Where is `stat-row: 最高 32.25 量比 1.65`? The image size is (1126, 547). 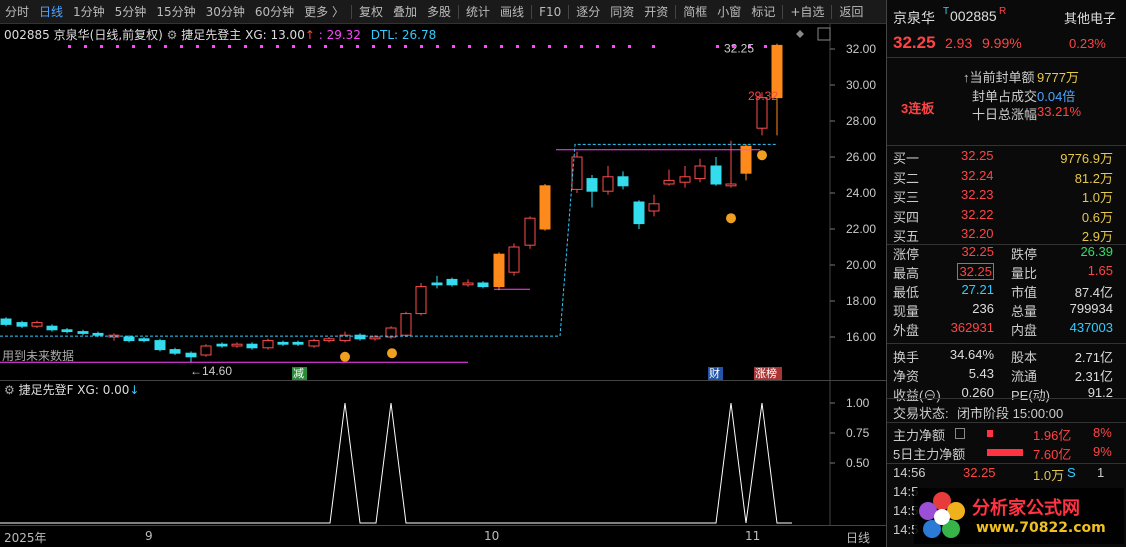
stat-row: 最高 32.25 量比 1.65 is located at coordinates (1006, 272).